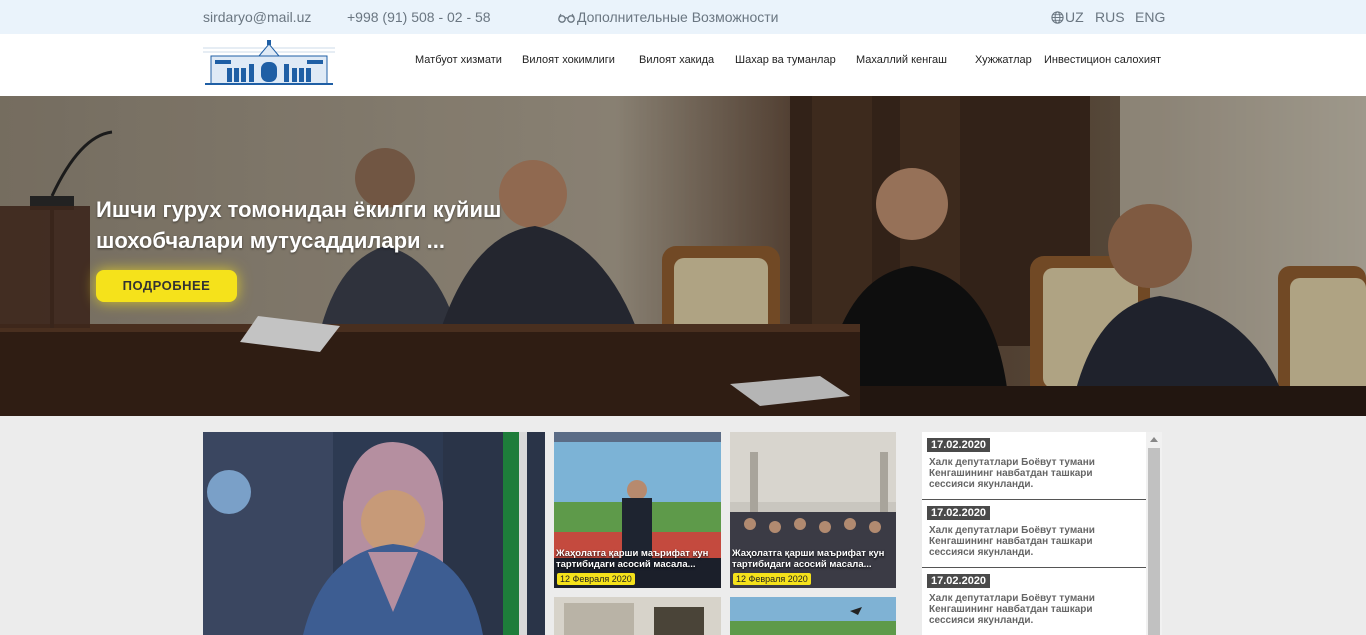 This screenshot has height=635, width=1366. I want to click on accessibility-link: Дополнительные Возможности, so click(668, 17).